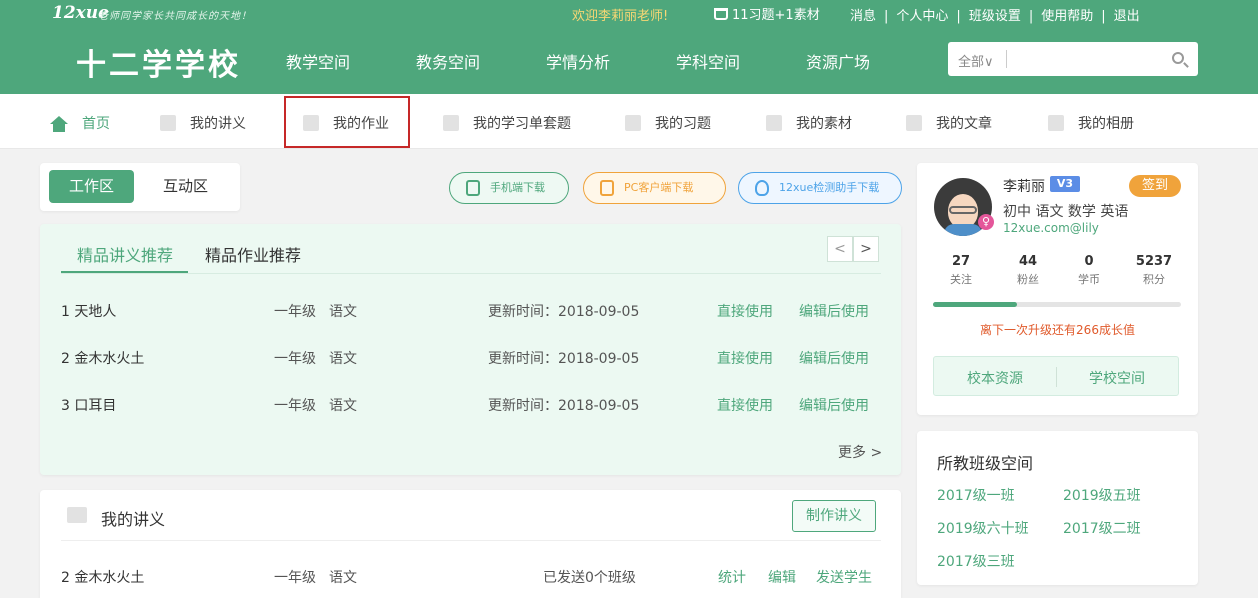 The width and height of the screenshot is (1258, 598). What do you see at coordinates (158, 62) in the screenshot?
I see `school-name: 十二学学校` at bounding box center [158, 62].